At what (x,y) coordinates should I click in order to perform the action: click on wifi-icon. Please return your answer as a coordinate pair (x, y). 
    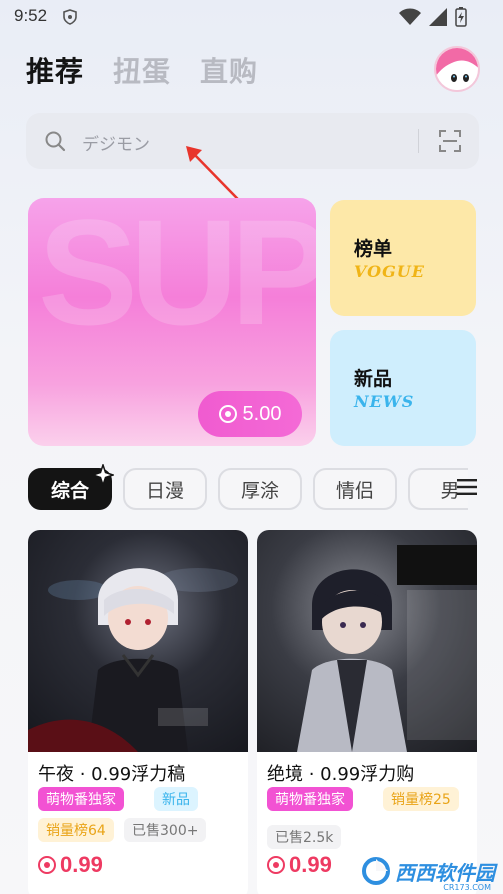
    Looking at the image, I should click on (410, 16).